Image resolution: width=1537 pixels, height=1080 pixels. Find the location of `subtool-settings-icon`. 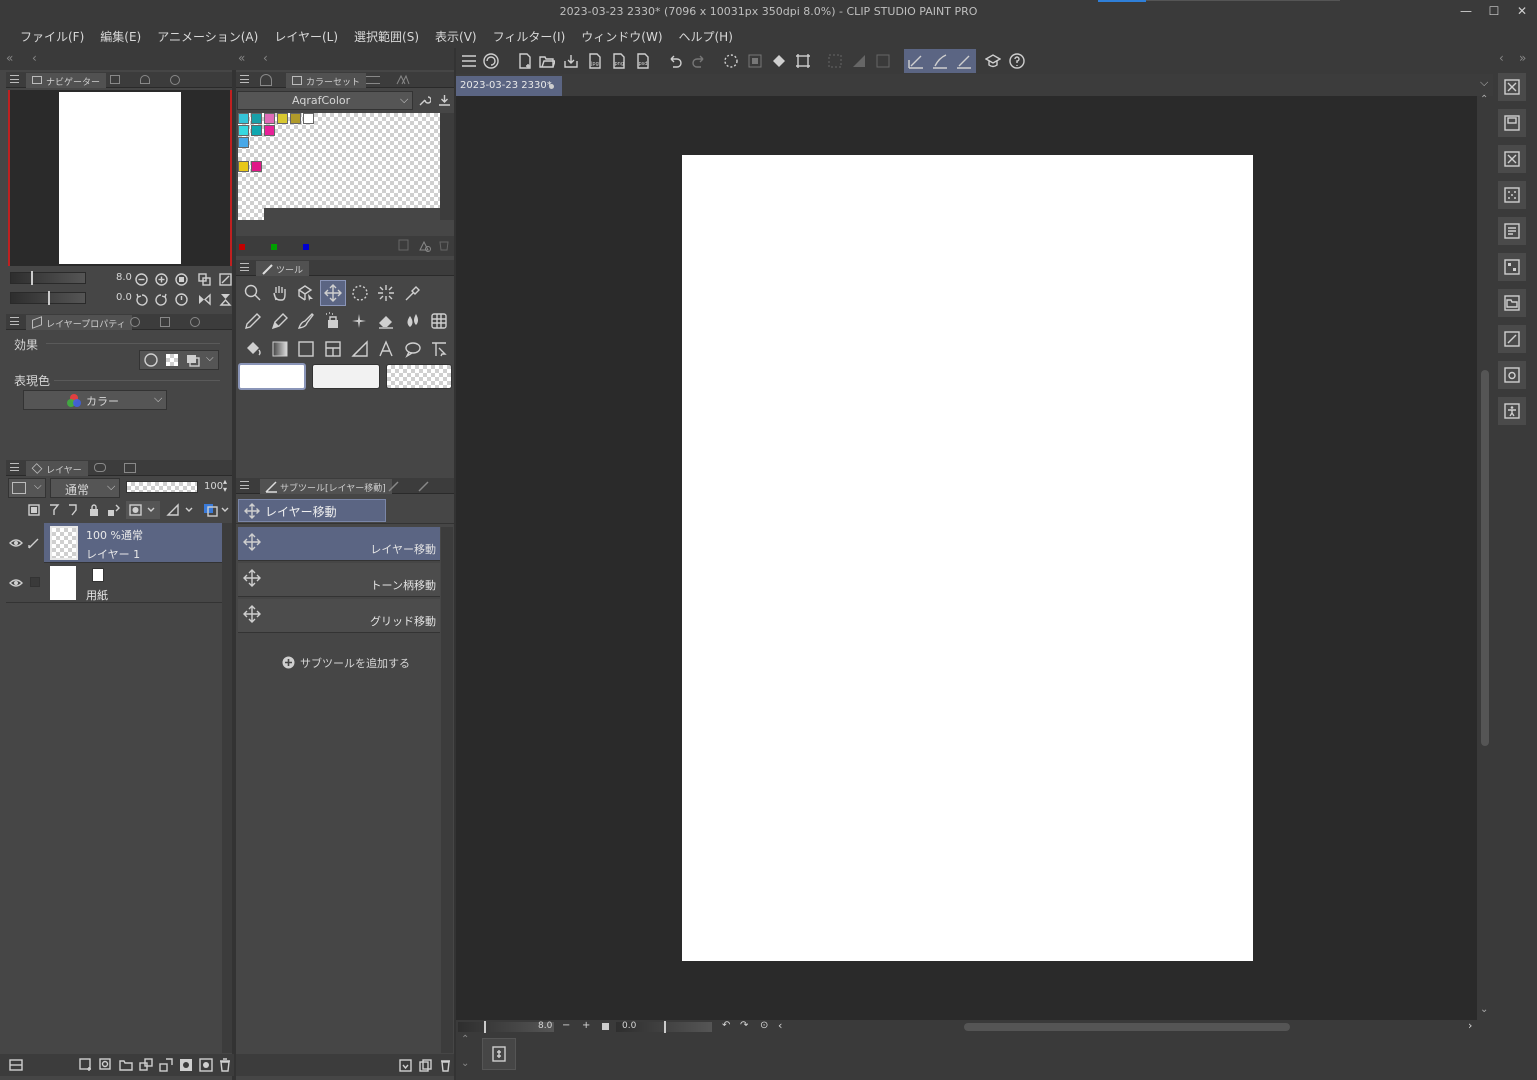

subtool-settings-icon is located at coordinates (405, 1065).